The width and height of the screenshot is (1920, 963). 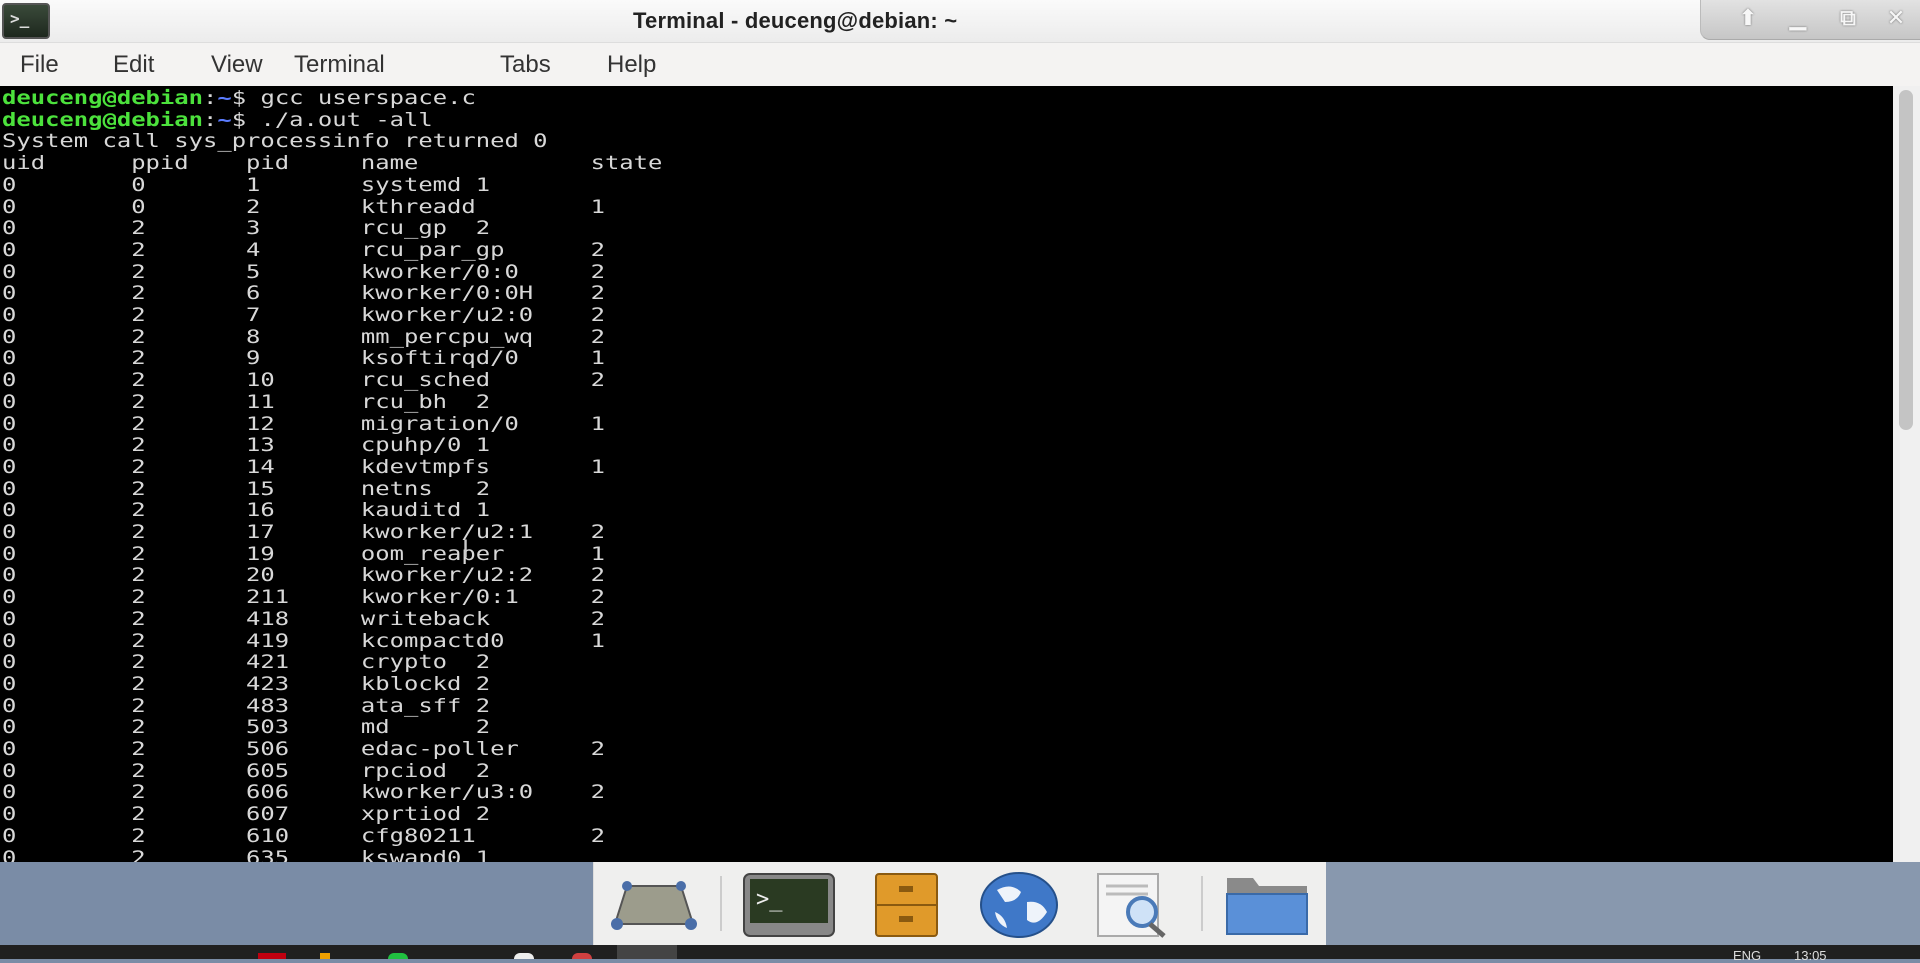 What do you see at coordinates (960, 64) in the screenshot?
I see `menu-bar: File Edit View Terminal Tabs Help` at bounding box center [960, 64].